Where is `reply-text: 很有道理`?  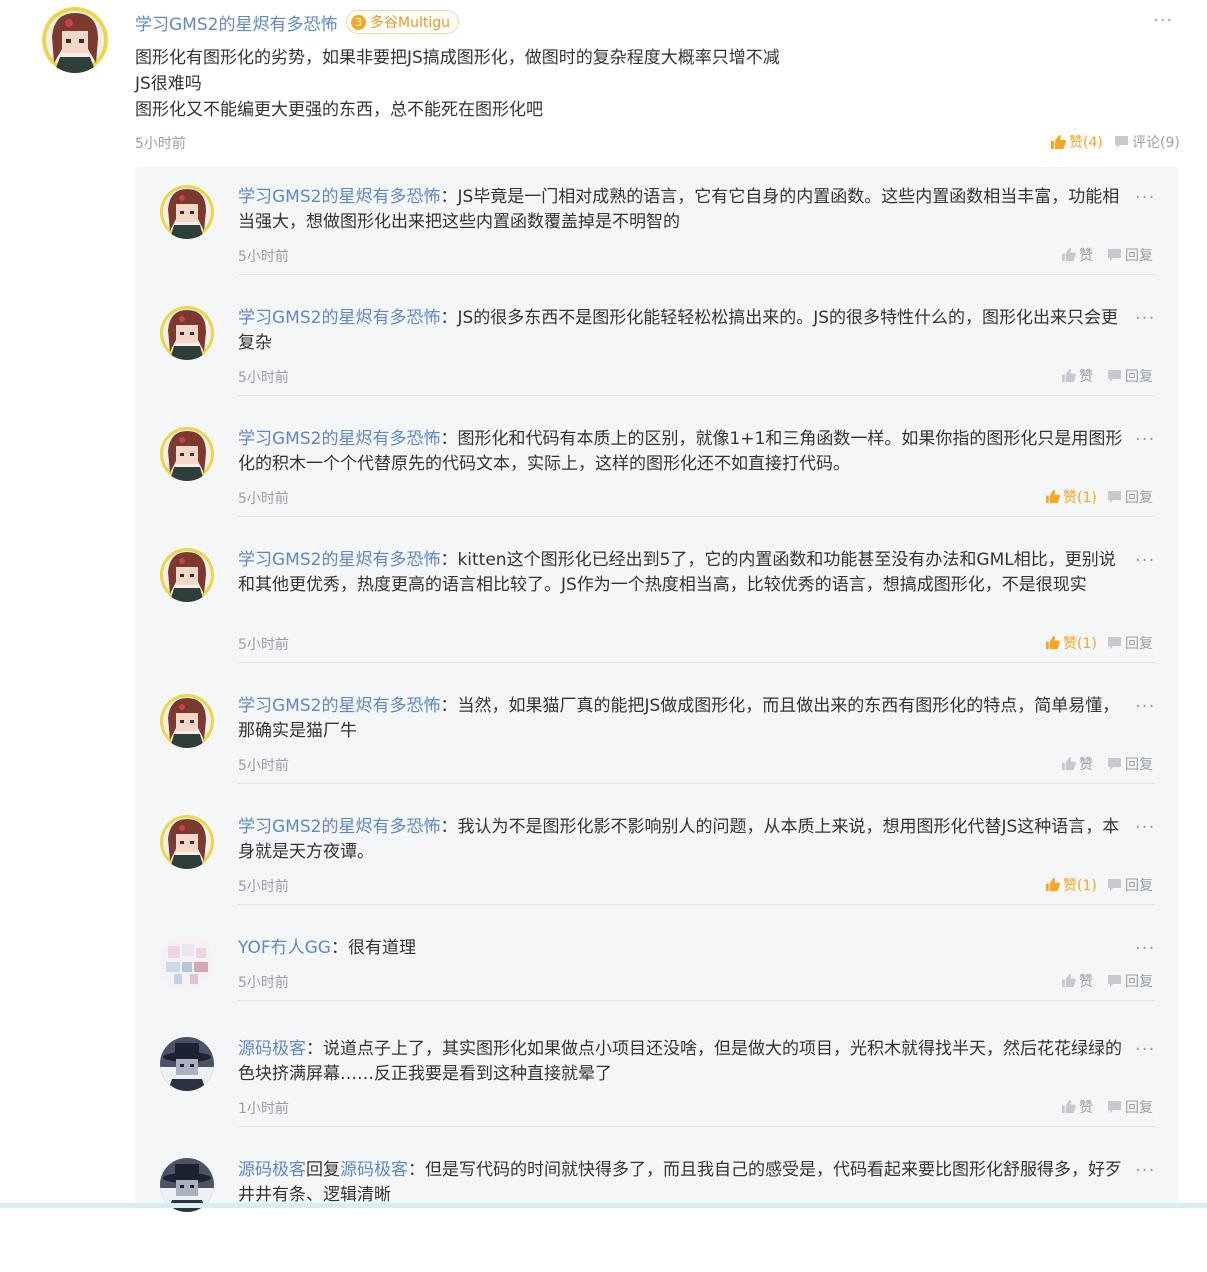
reply-text: 很有道理 is located at coordinates (381, 948).